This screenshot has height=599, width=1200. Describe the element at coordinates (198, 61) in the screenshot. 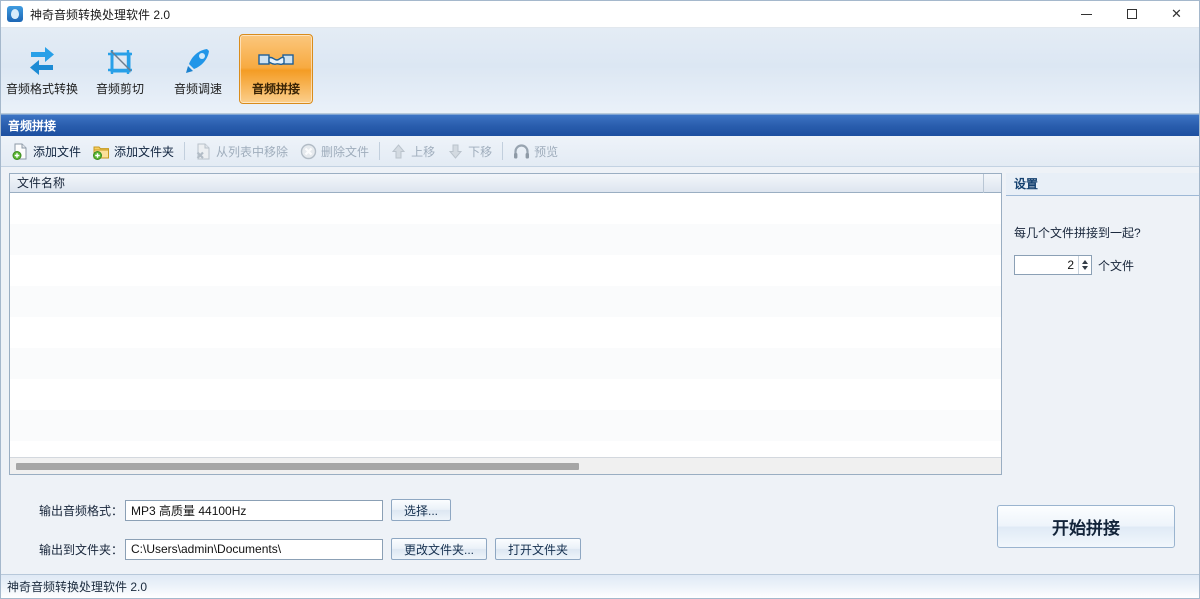

I see `rocket-icon` at that location.